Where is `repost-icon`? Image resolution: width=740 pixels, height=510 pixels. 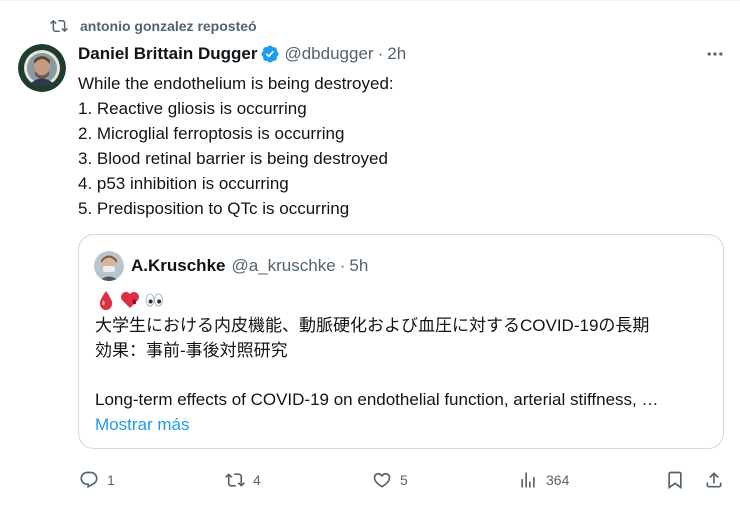 repost-icon is located at coordinates (59, 26).